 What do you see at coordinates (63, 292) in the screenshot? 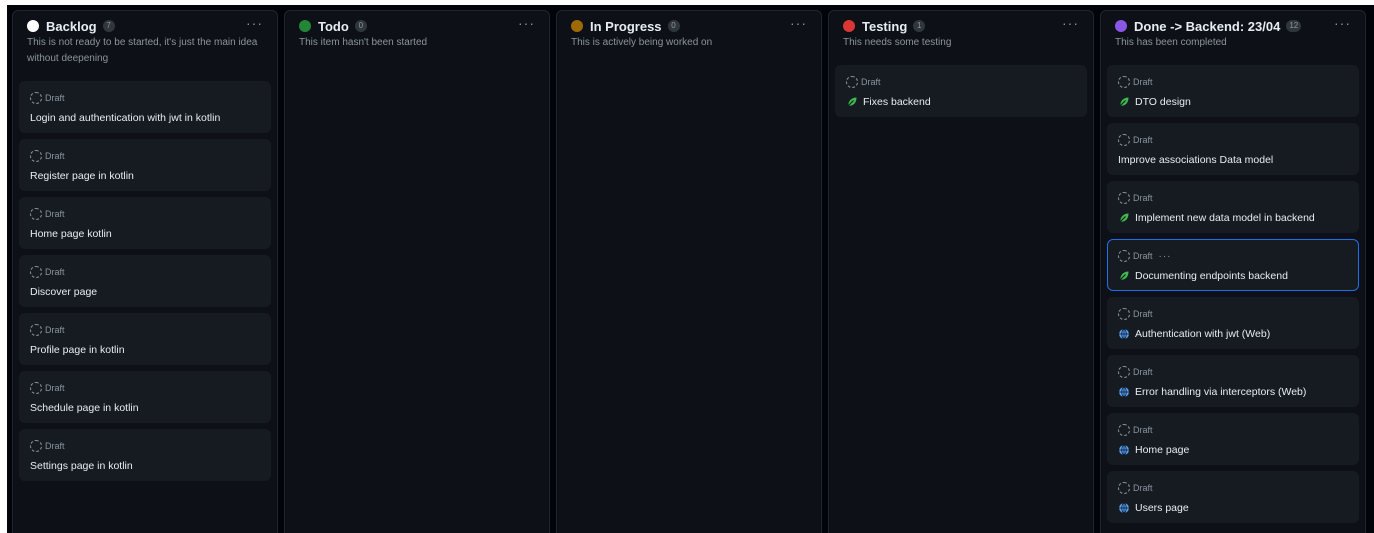
I see `card-title: Discover page` at bounding box center [63, 292].